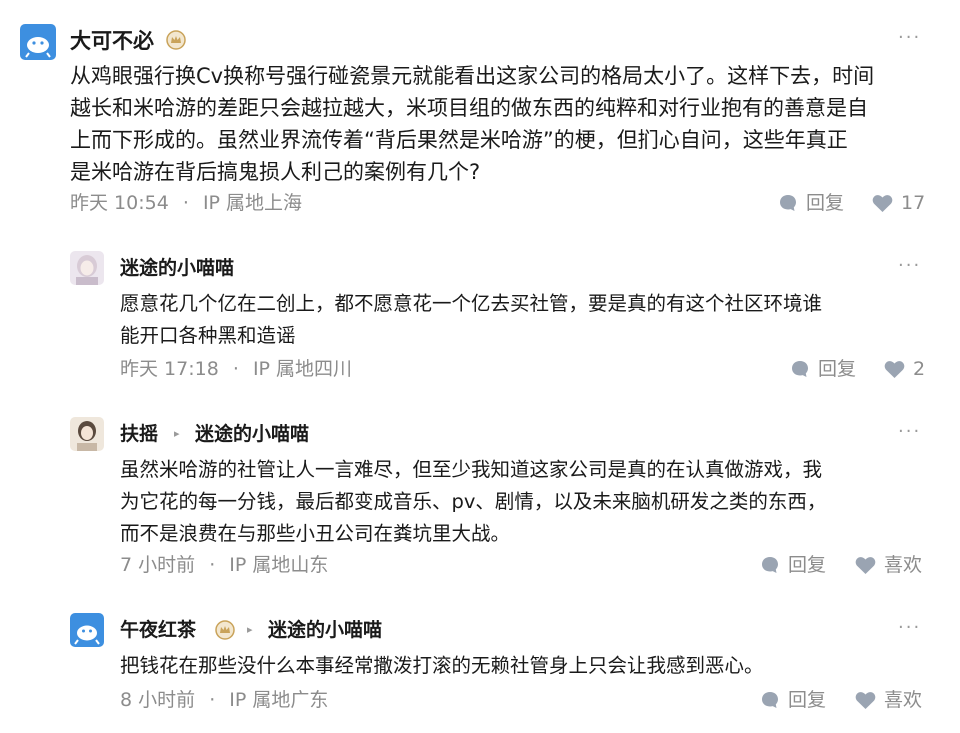 The image size is (960, 733). What do you see at coordinates (158, 565) in the screenshot?
I see `comment-time: 7 小时前` at bounding box center [158, 565].